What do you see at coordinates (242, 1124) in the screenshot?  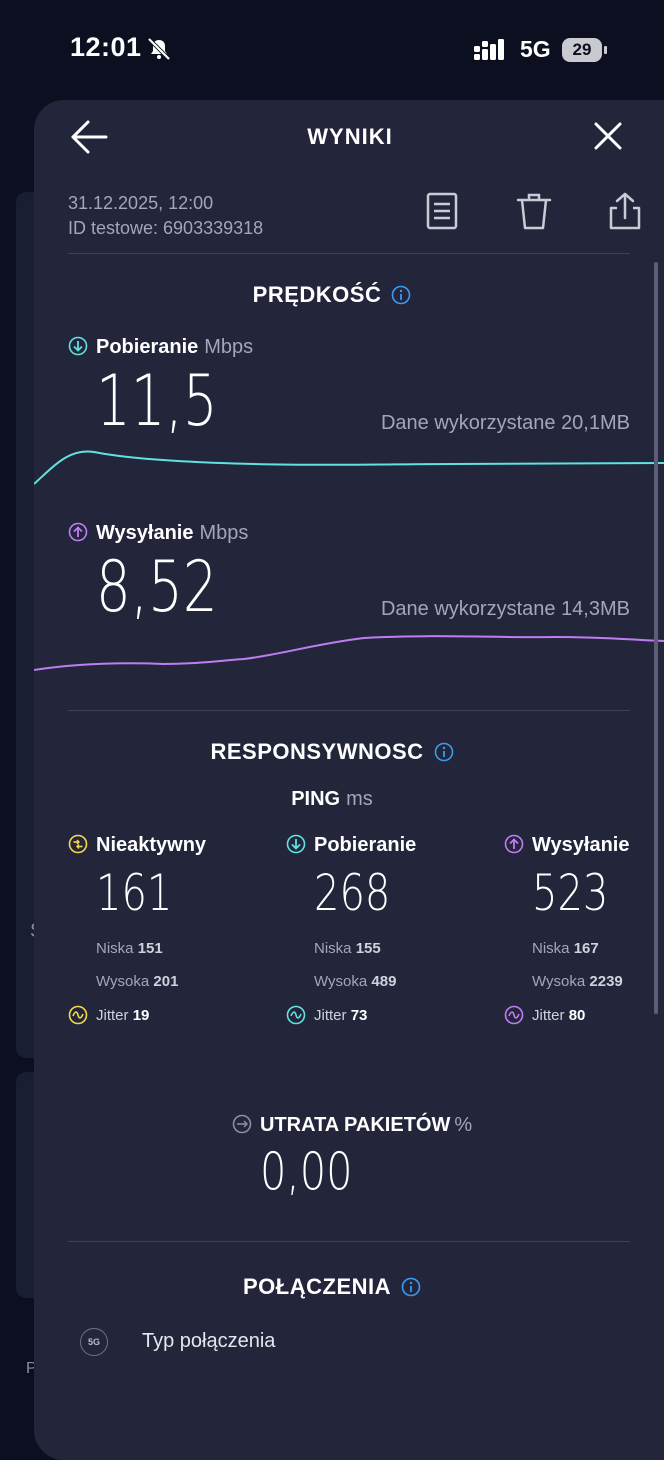 I see `packet-loss-icon` at bounding box center [242, 1124].